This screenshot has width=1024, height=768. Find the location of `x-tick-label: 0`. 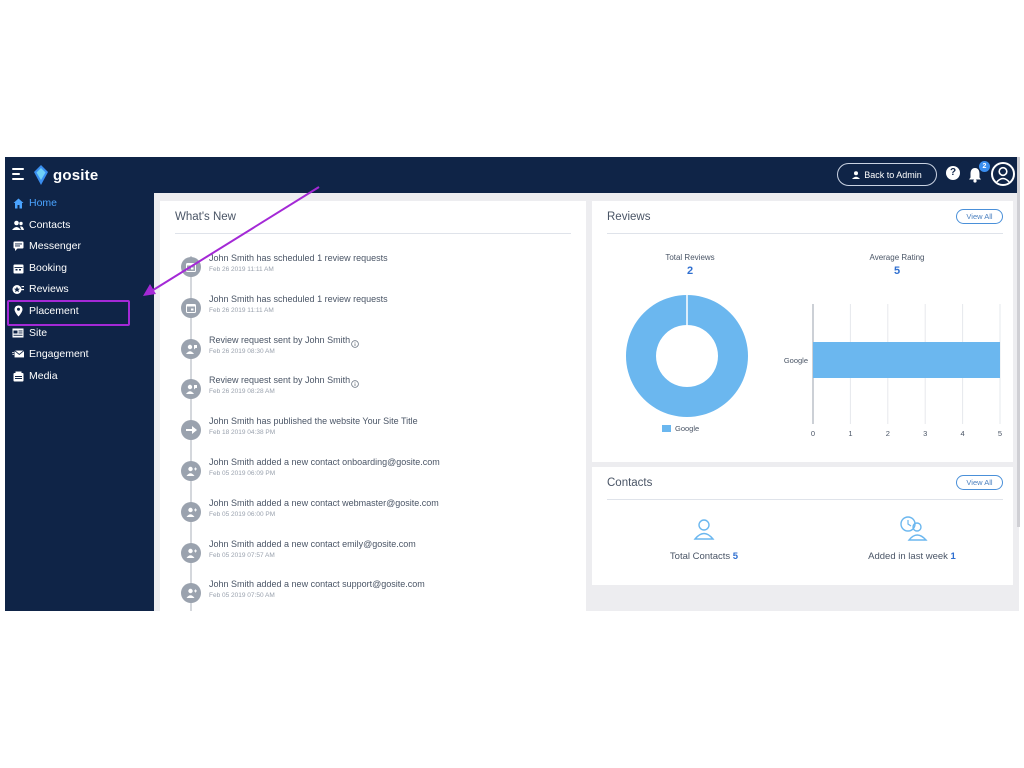

x-tick-label: 0 is located at coordinates (813, 433).